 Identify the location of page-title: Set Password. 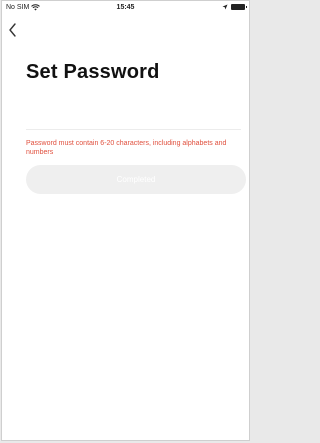
(93, 72).